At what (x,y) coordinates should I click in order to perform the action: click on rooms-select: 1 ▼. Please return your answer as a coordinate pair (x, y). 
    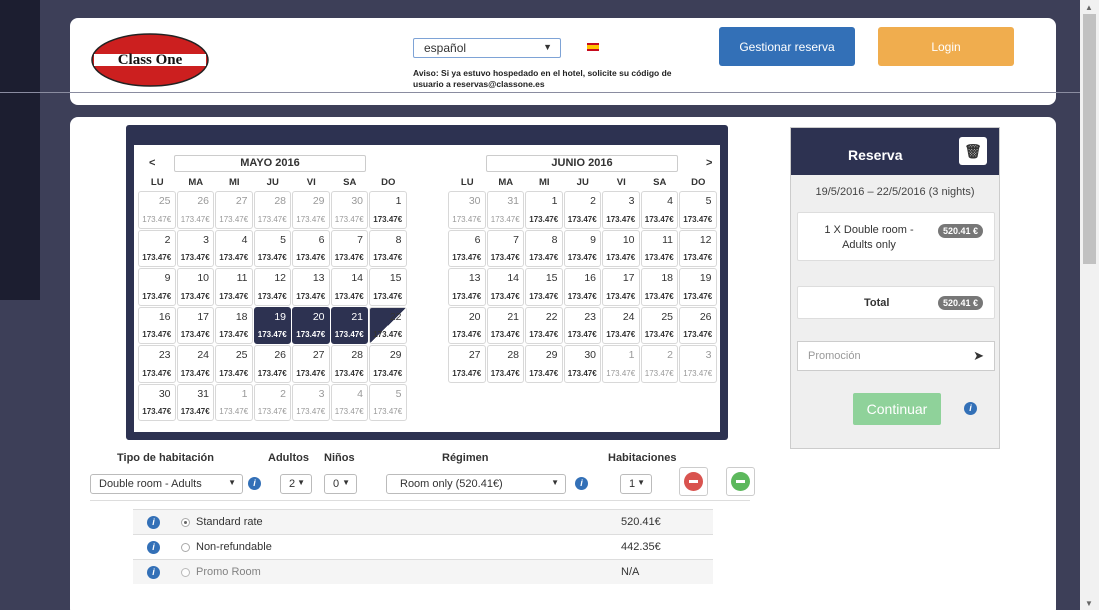
    Looking at the image, I should click on (636, 484).